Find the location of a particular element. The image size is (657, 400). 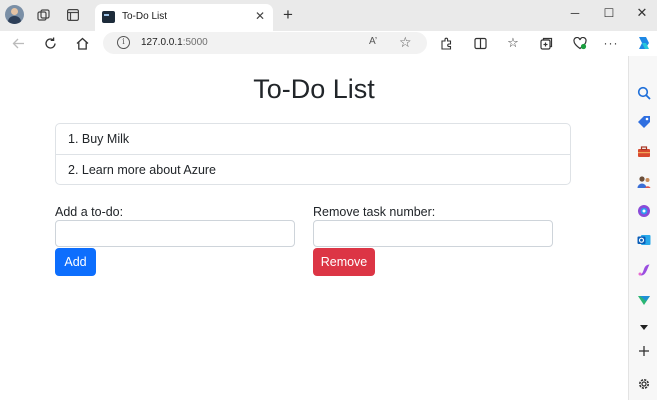

address-text: 127.0.0.1:5000 is located at coordinates (174, 42).